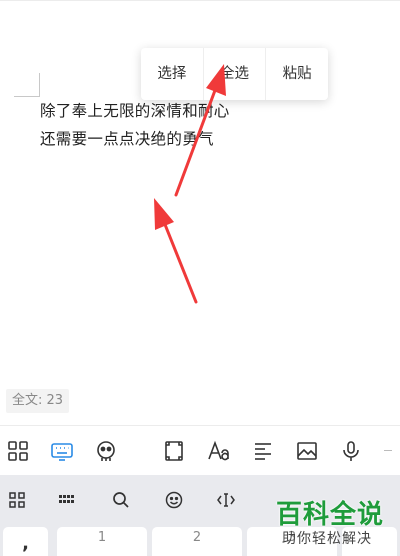 Image resolution: width=400 pixels, height=556 pixels. Describe the element at coordinates (102, 537) in the screenshot. I see `key-number: 1` at that location.